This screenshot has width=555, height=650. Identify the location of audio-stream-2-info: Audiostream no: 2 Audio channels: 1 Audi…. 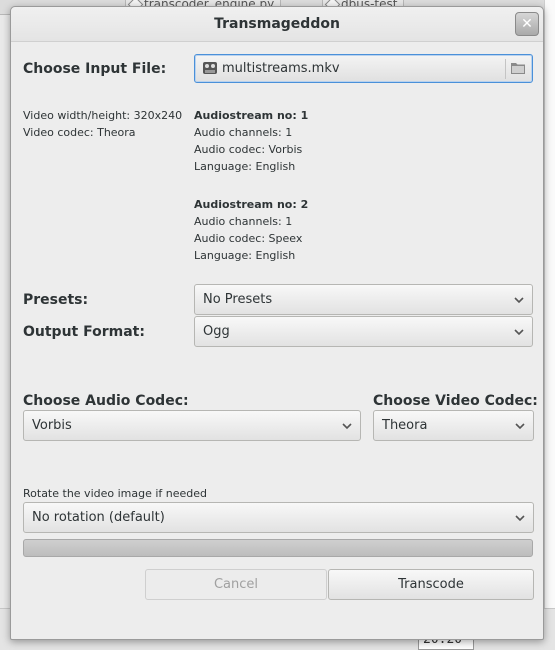
(251, 230).